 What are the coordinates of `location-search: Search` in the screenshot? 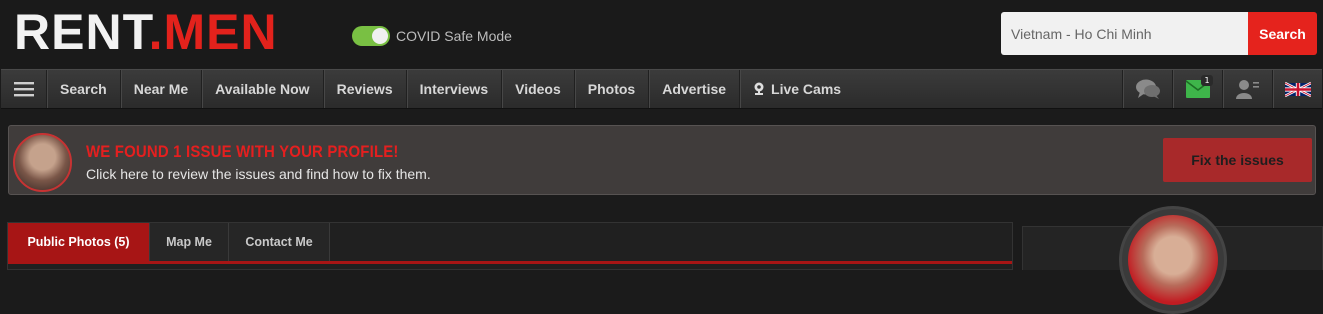 It's located at (1159, 33).